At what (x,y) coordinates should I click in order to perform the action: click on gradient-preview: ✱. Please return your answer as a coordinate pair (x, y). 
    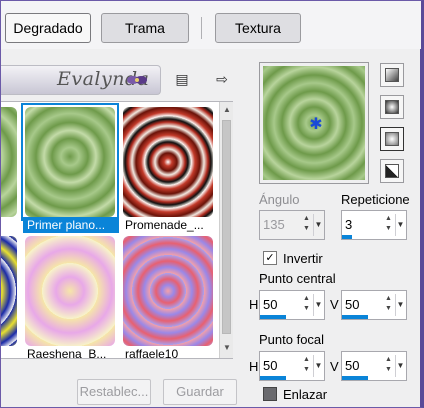
    Looking at the image, I should click on (314, 123).